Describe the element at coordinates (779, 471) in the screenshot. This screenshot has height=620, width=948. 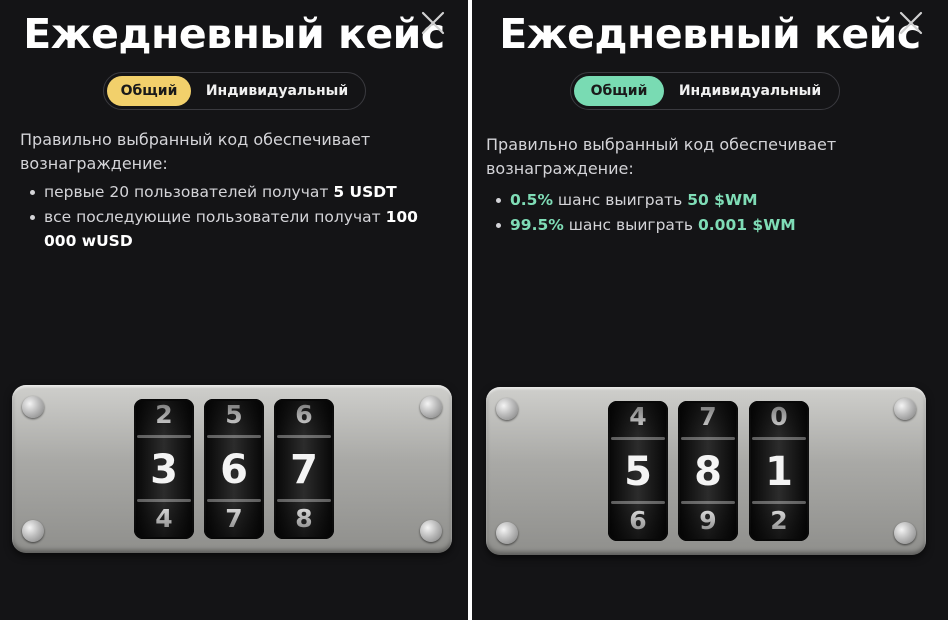
I see `lock-wheel-3: 0 1 2` at that location.